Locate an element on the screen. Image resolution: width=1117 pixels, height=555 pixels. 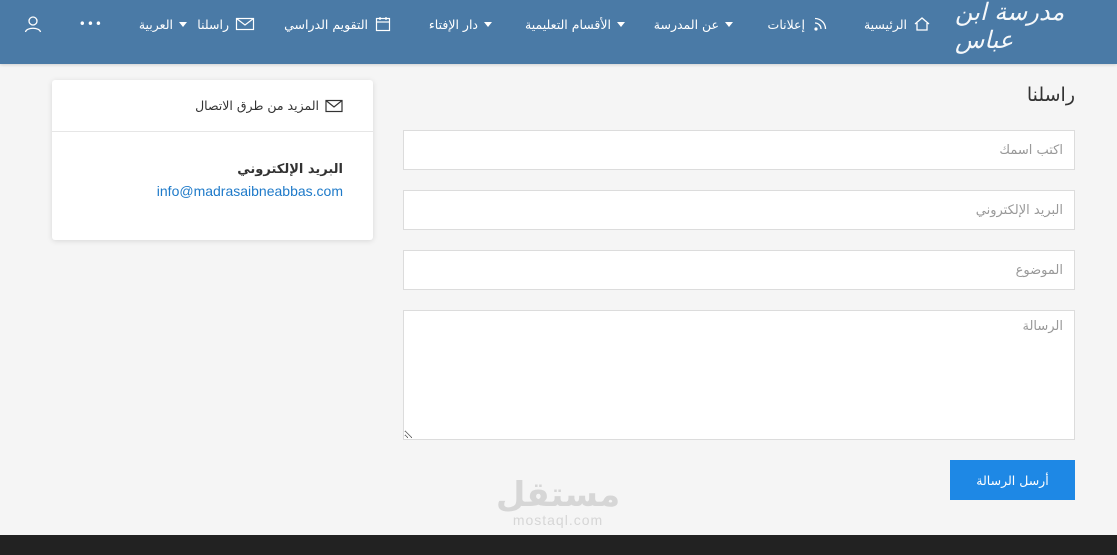
nav-contact-label: راسلنا is located at coordinates (213, 24).